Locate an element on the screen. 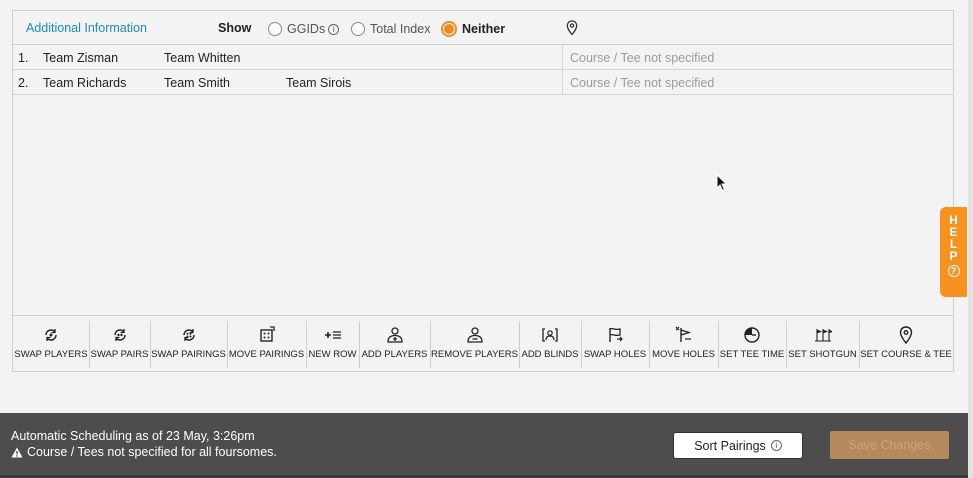 This screenshot has height=478, width=973. tool-label: ADD BLINDS is located at coordinates (550, 354).